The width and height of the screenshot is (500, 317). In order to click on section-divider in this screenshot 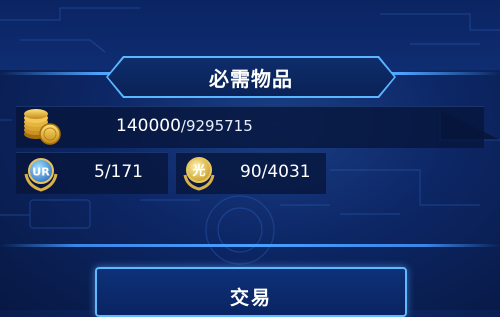, I will do `click(250, 245)`.